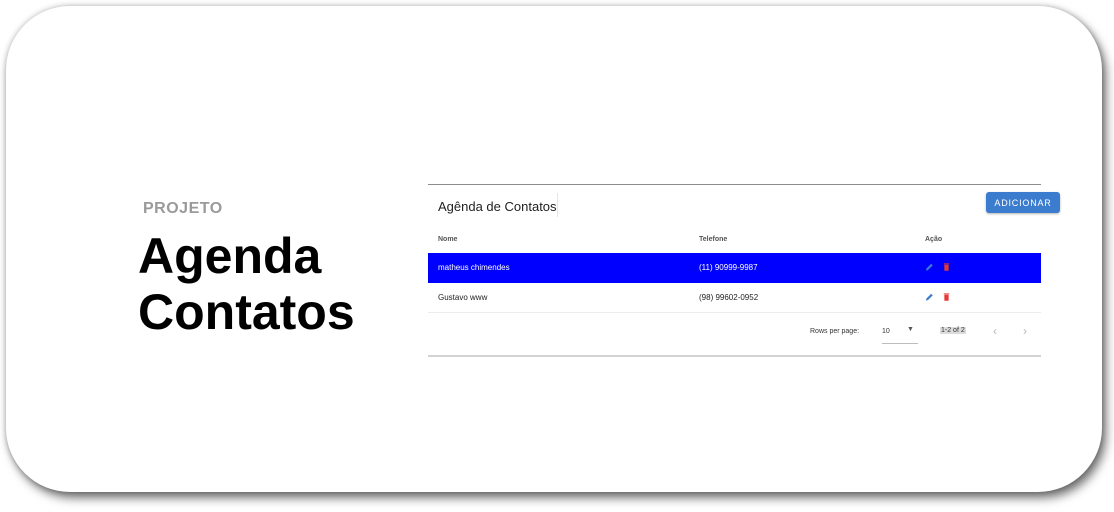  Describe the element at coordinates (910, 329) in the screenshot. I see `caret-down-icon: ▼` at that location.